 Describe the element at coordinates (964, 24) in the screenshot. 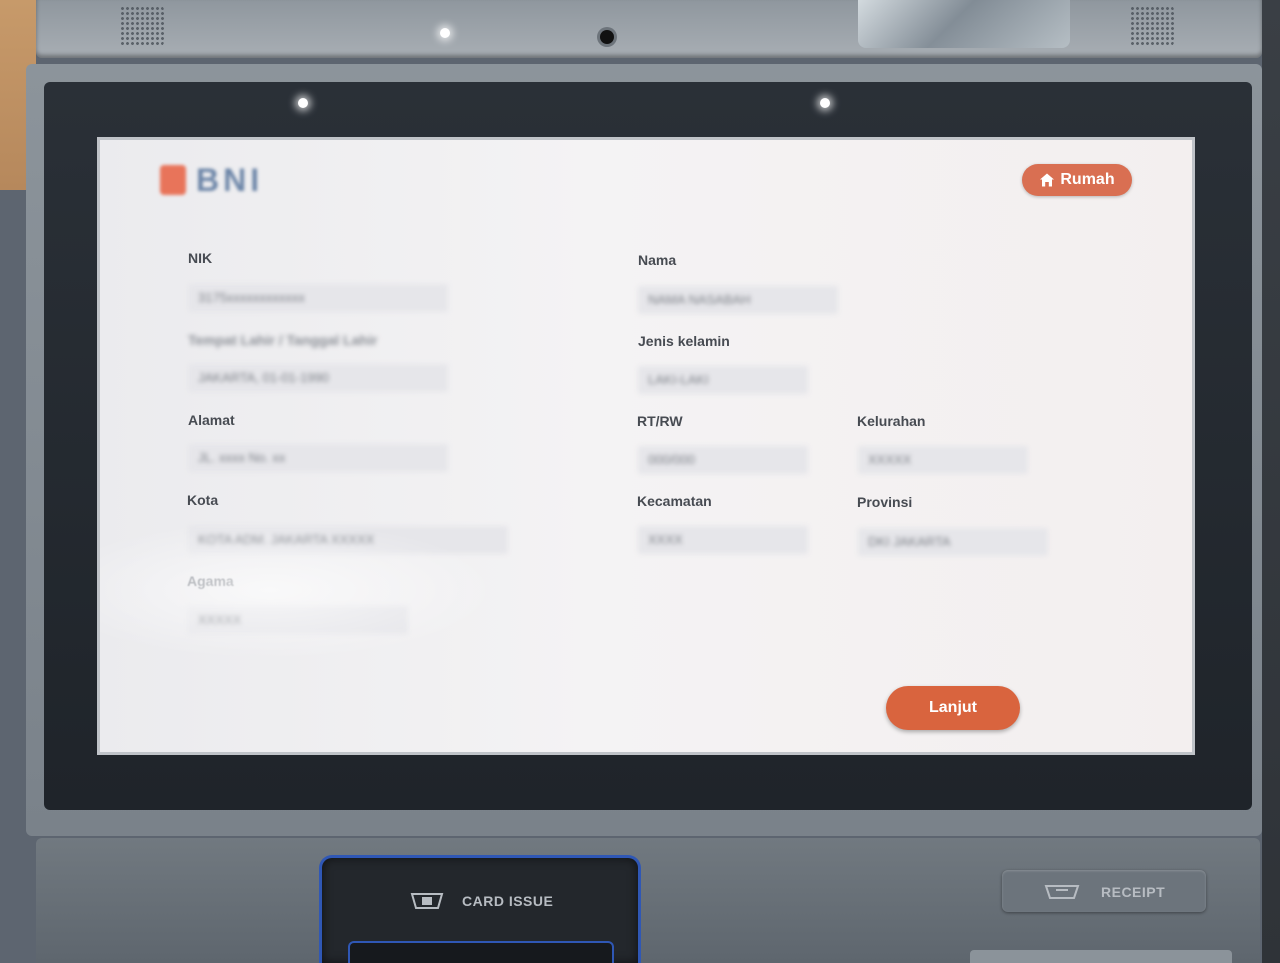

I see `top-mirror-reflection` at that location.